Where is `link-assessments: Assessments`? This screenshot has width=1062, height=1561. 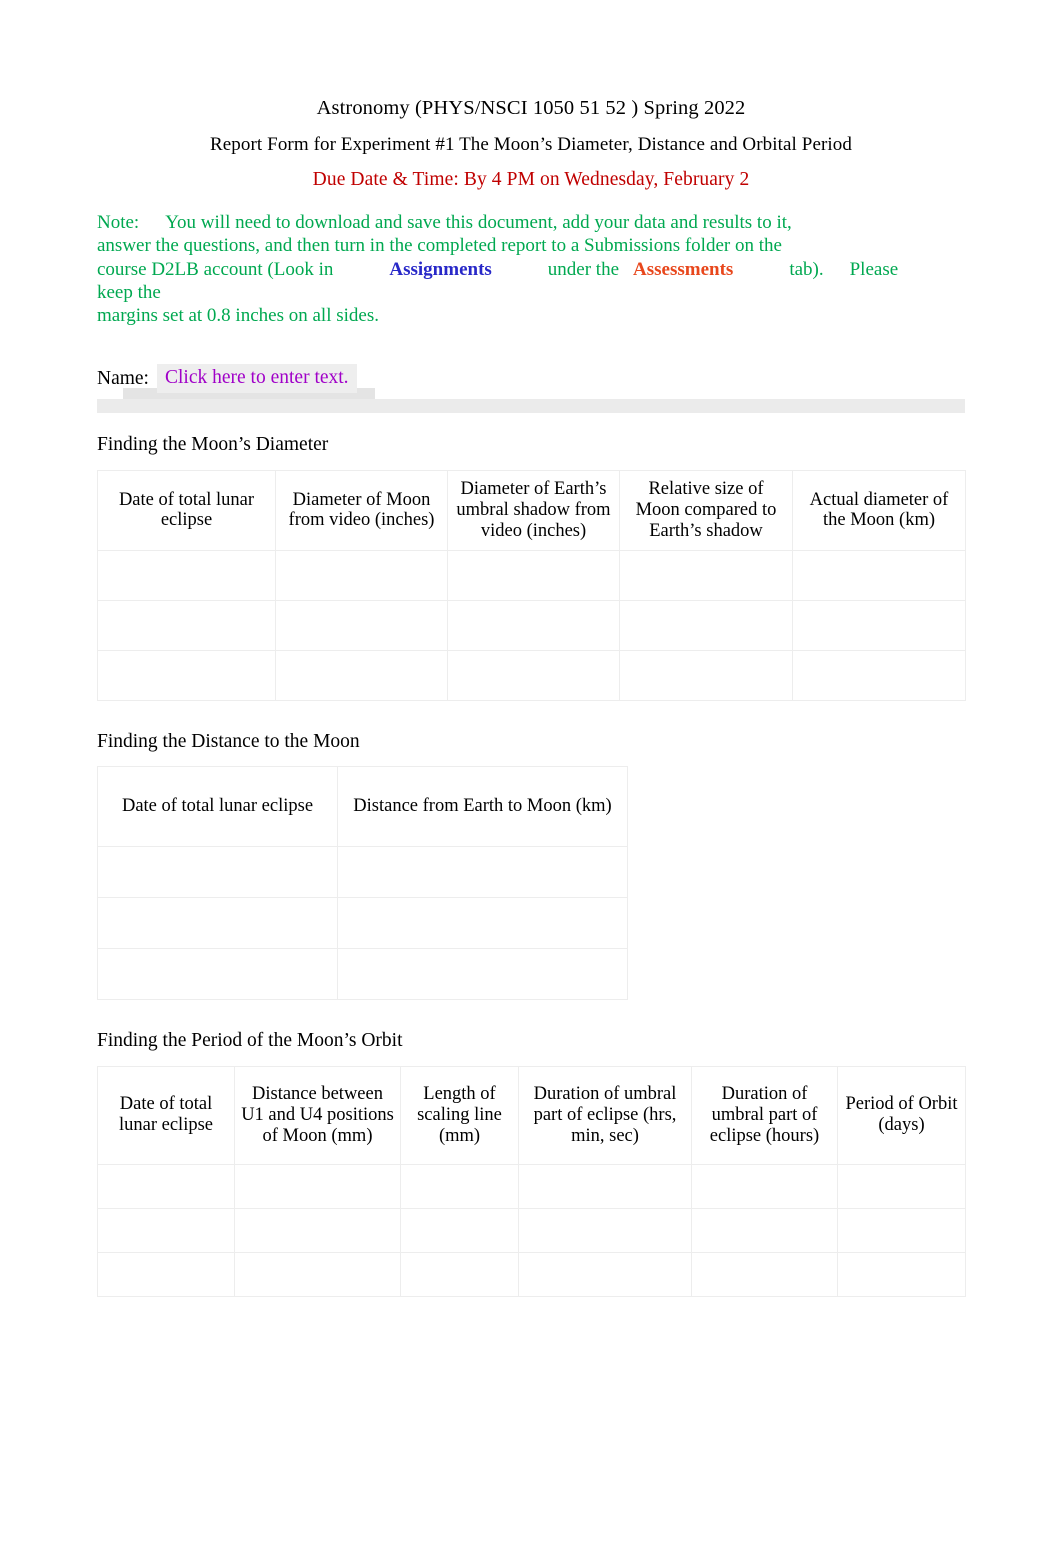
link-assessments: Assessments is located at coordinates (683, 269).